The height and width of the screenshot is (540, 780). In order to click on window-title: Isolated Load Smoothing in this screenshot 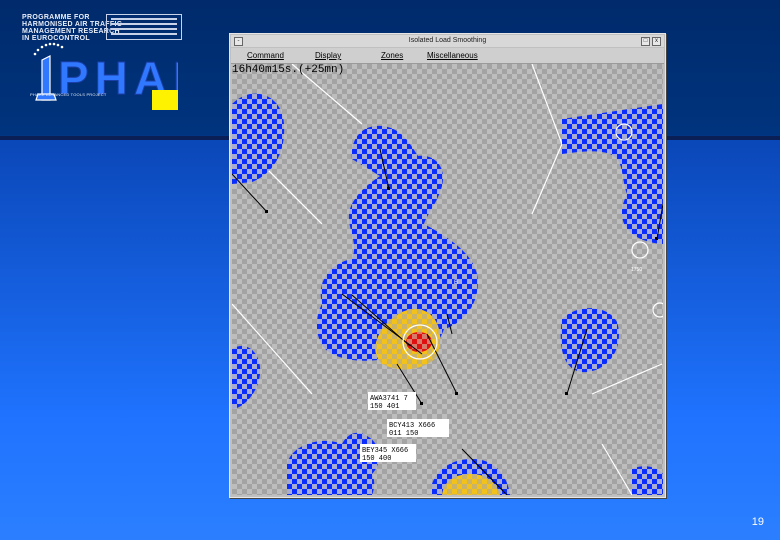, I will do `click(447, 40)`.